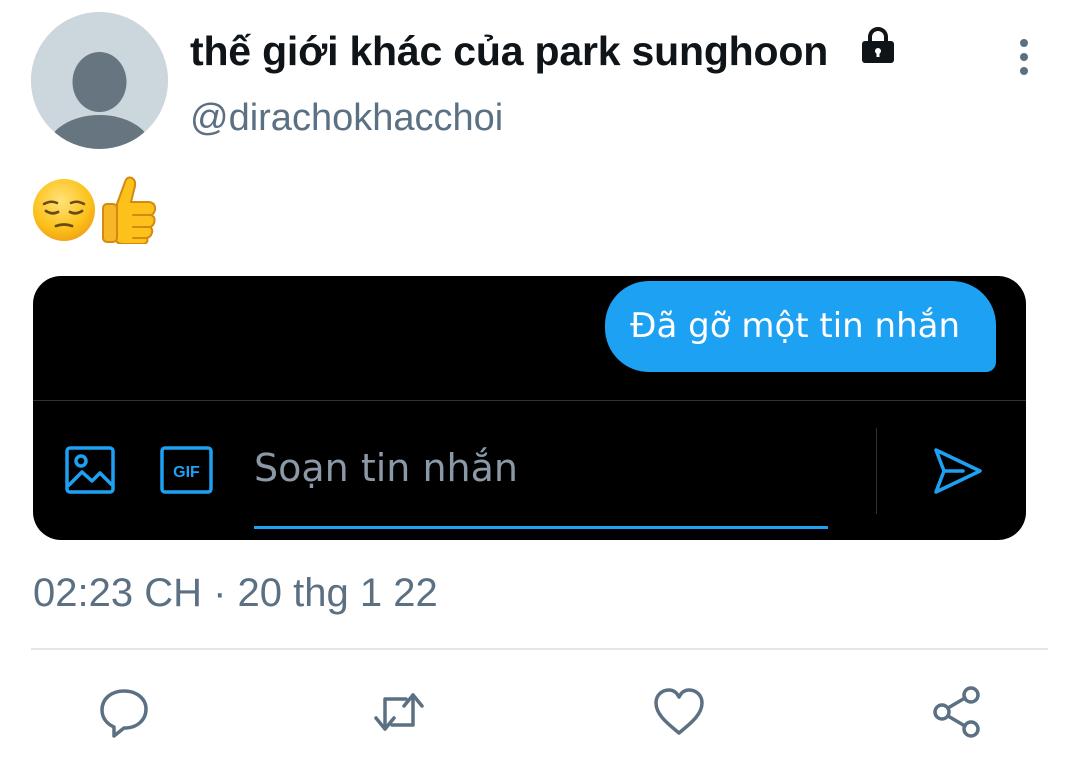  Describe the element at coordinates (90, 470) in the screenshot. I see `image-icon` at that location.